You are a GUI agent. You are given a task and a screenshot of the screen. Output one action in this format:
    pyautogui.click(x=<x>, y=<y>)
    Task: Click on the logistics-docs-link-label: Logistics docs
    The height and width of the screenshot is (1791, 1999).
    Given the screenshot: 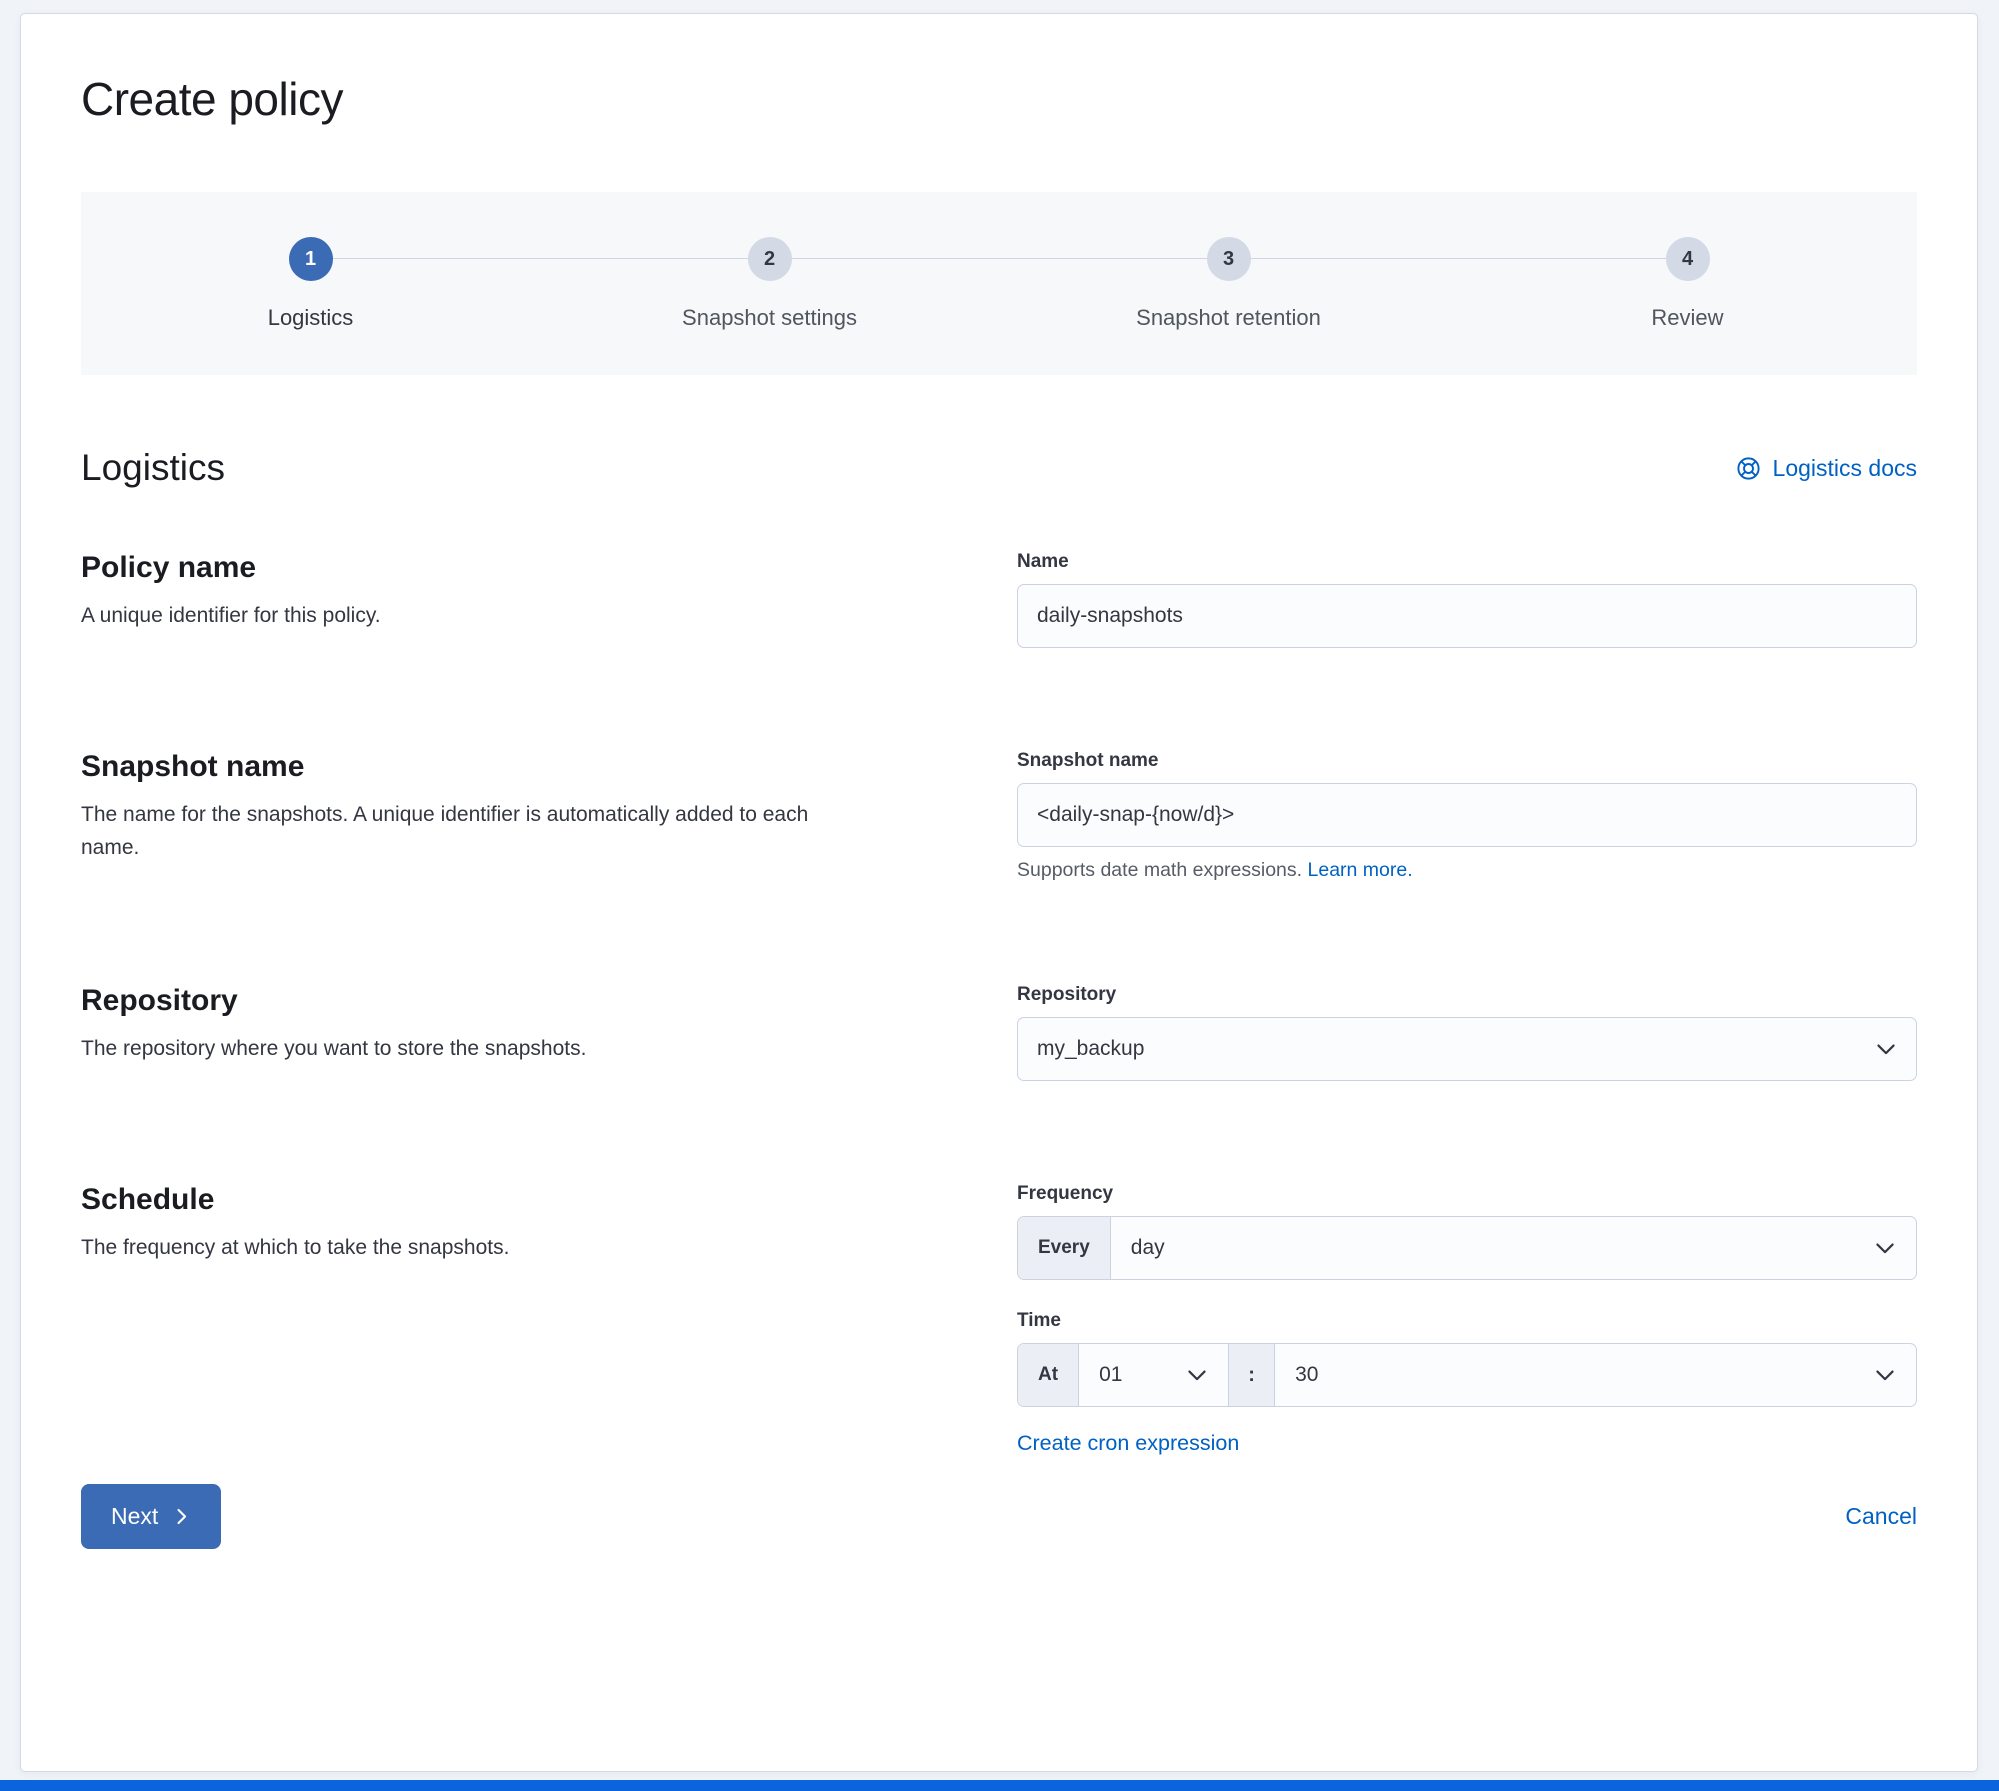 What is the action you would take?
    pyautogui.click(x=1844, y=467)
    